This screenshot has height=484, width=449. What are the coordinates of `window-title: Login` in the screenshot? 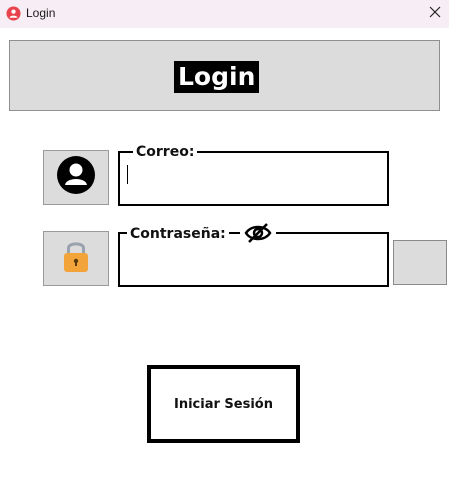 It's located at (41, 13).